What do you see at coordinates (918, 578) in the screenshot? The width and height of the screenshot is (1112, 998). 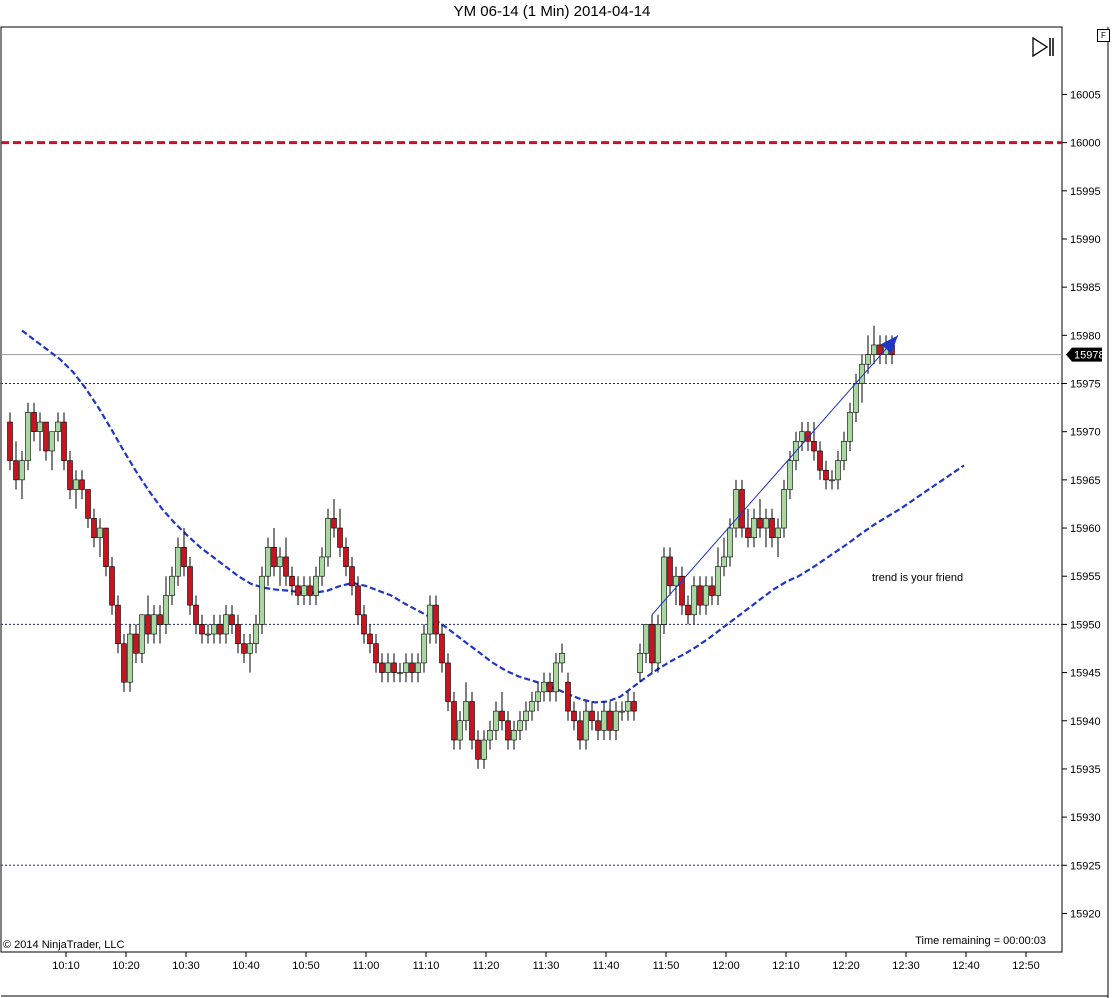 I see `annotation-text: trend is your friend` at bounding box center [918, 578].